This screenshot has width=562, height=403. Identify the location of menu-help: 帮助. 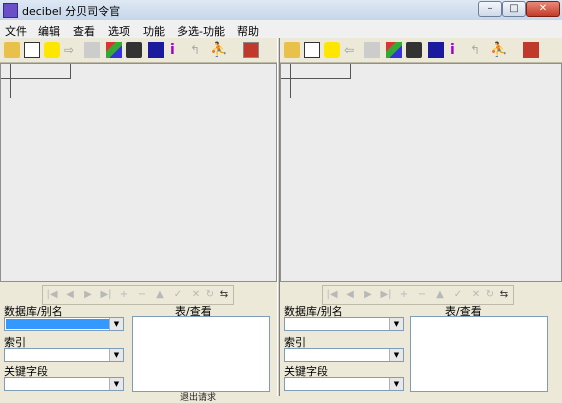
(248, 31).